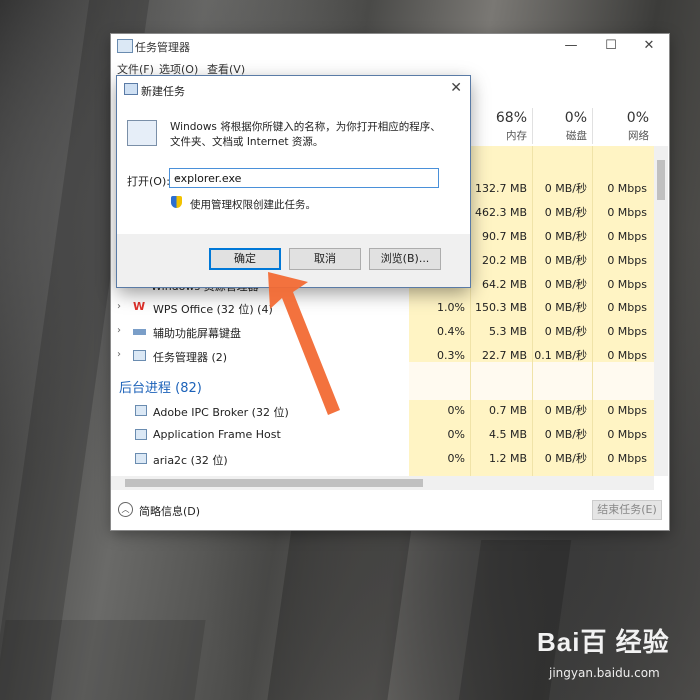  What do you see at coordinates (604, 673) in the screenshot?
I see `watermark-url: jingyan.baidu.com` at bounding box center [604, 673].